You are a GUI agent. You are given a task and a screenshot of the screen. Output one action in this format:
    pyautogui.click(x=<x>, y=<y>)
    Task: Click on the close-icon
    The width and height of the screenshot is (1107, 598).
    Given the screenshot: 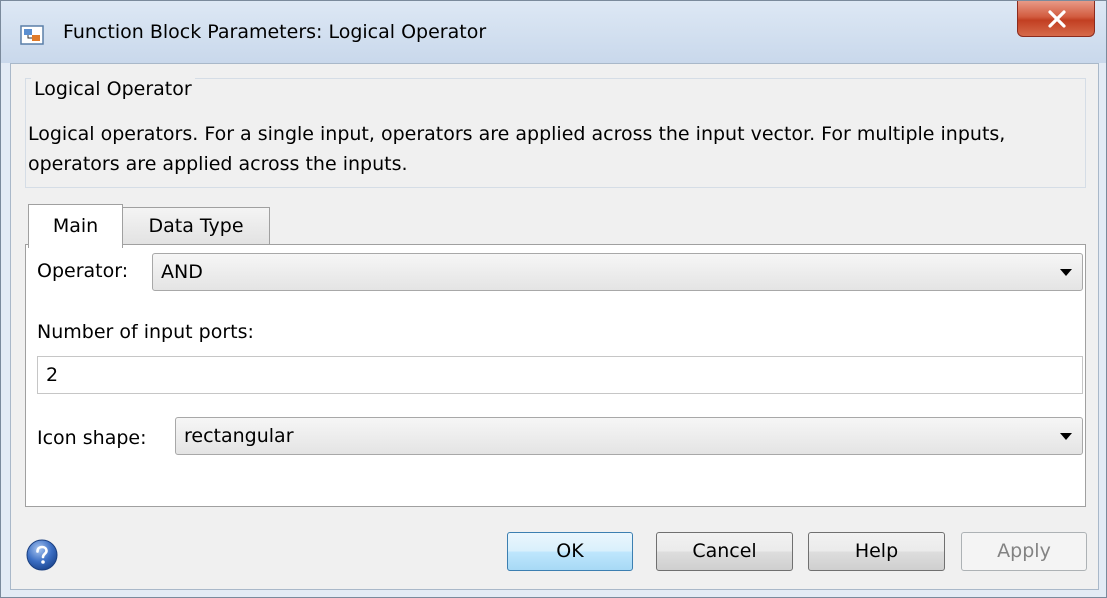 What is the action you would take?
    pyautogui.click(x=1057, y=19)
    